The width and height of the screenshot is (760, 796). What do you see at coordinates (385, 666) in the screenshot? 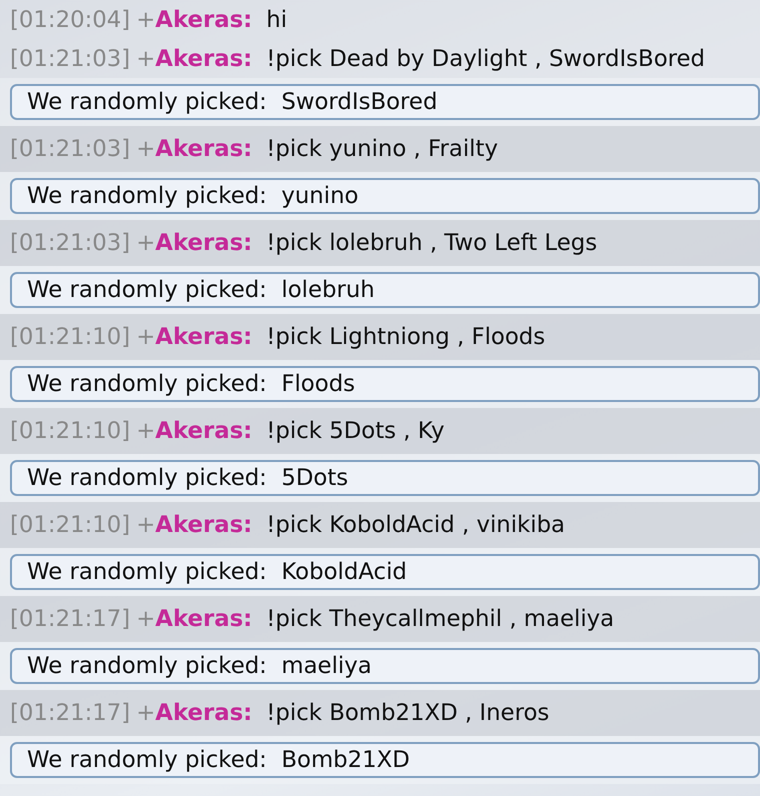
I see `bot-message: We randomly picked: maeliya` at bounding box center [385, 666].